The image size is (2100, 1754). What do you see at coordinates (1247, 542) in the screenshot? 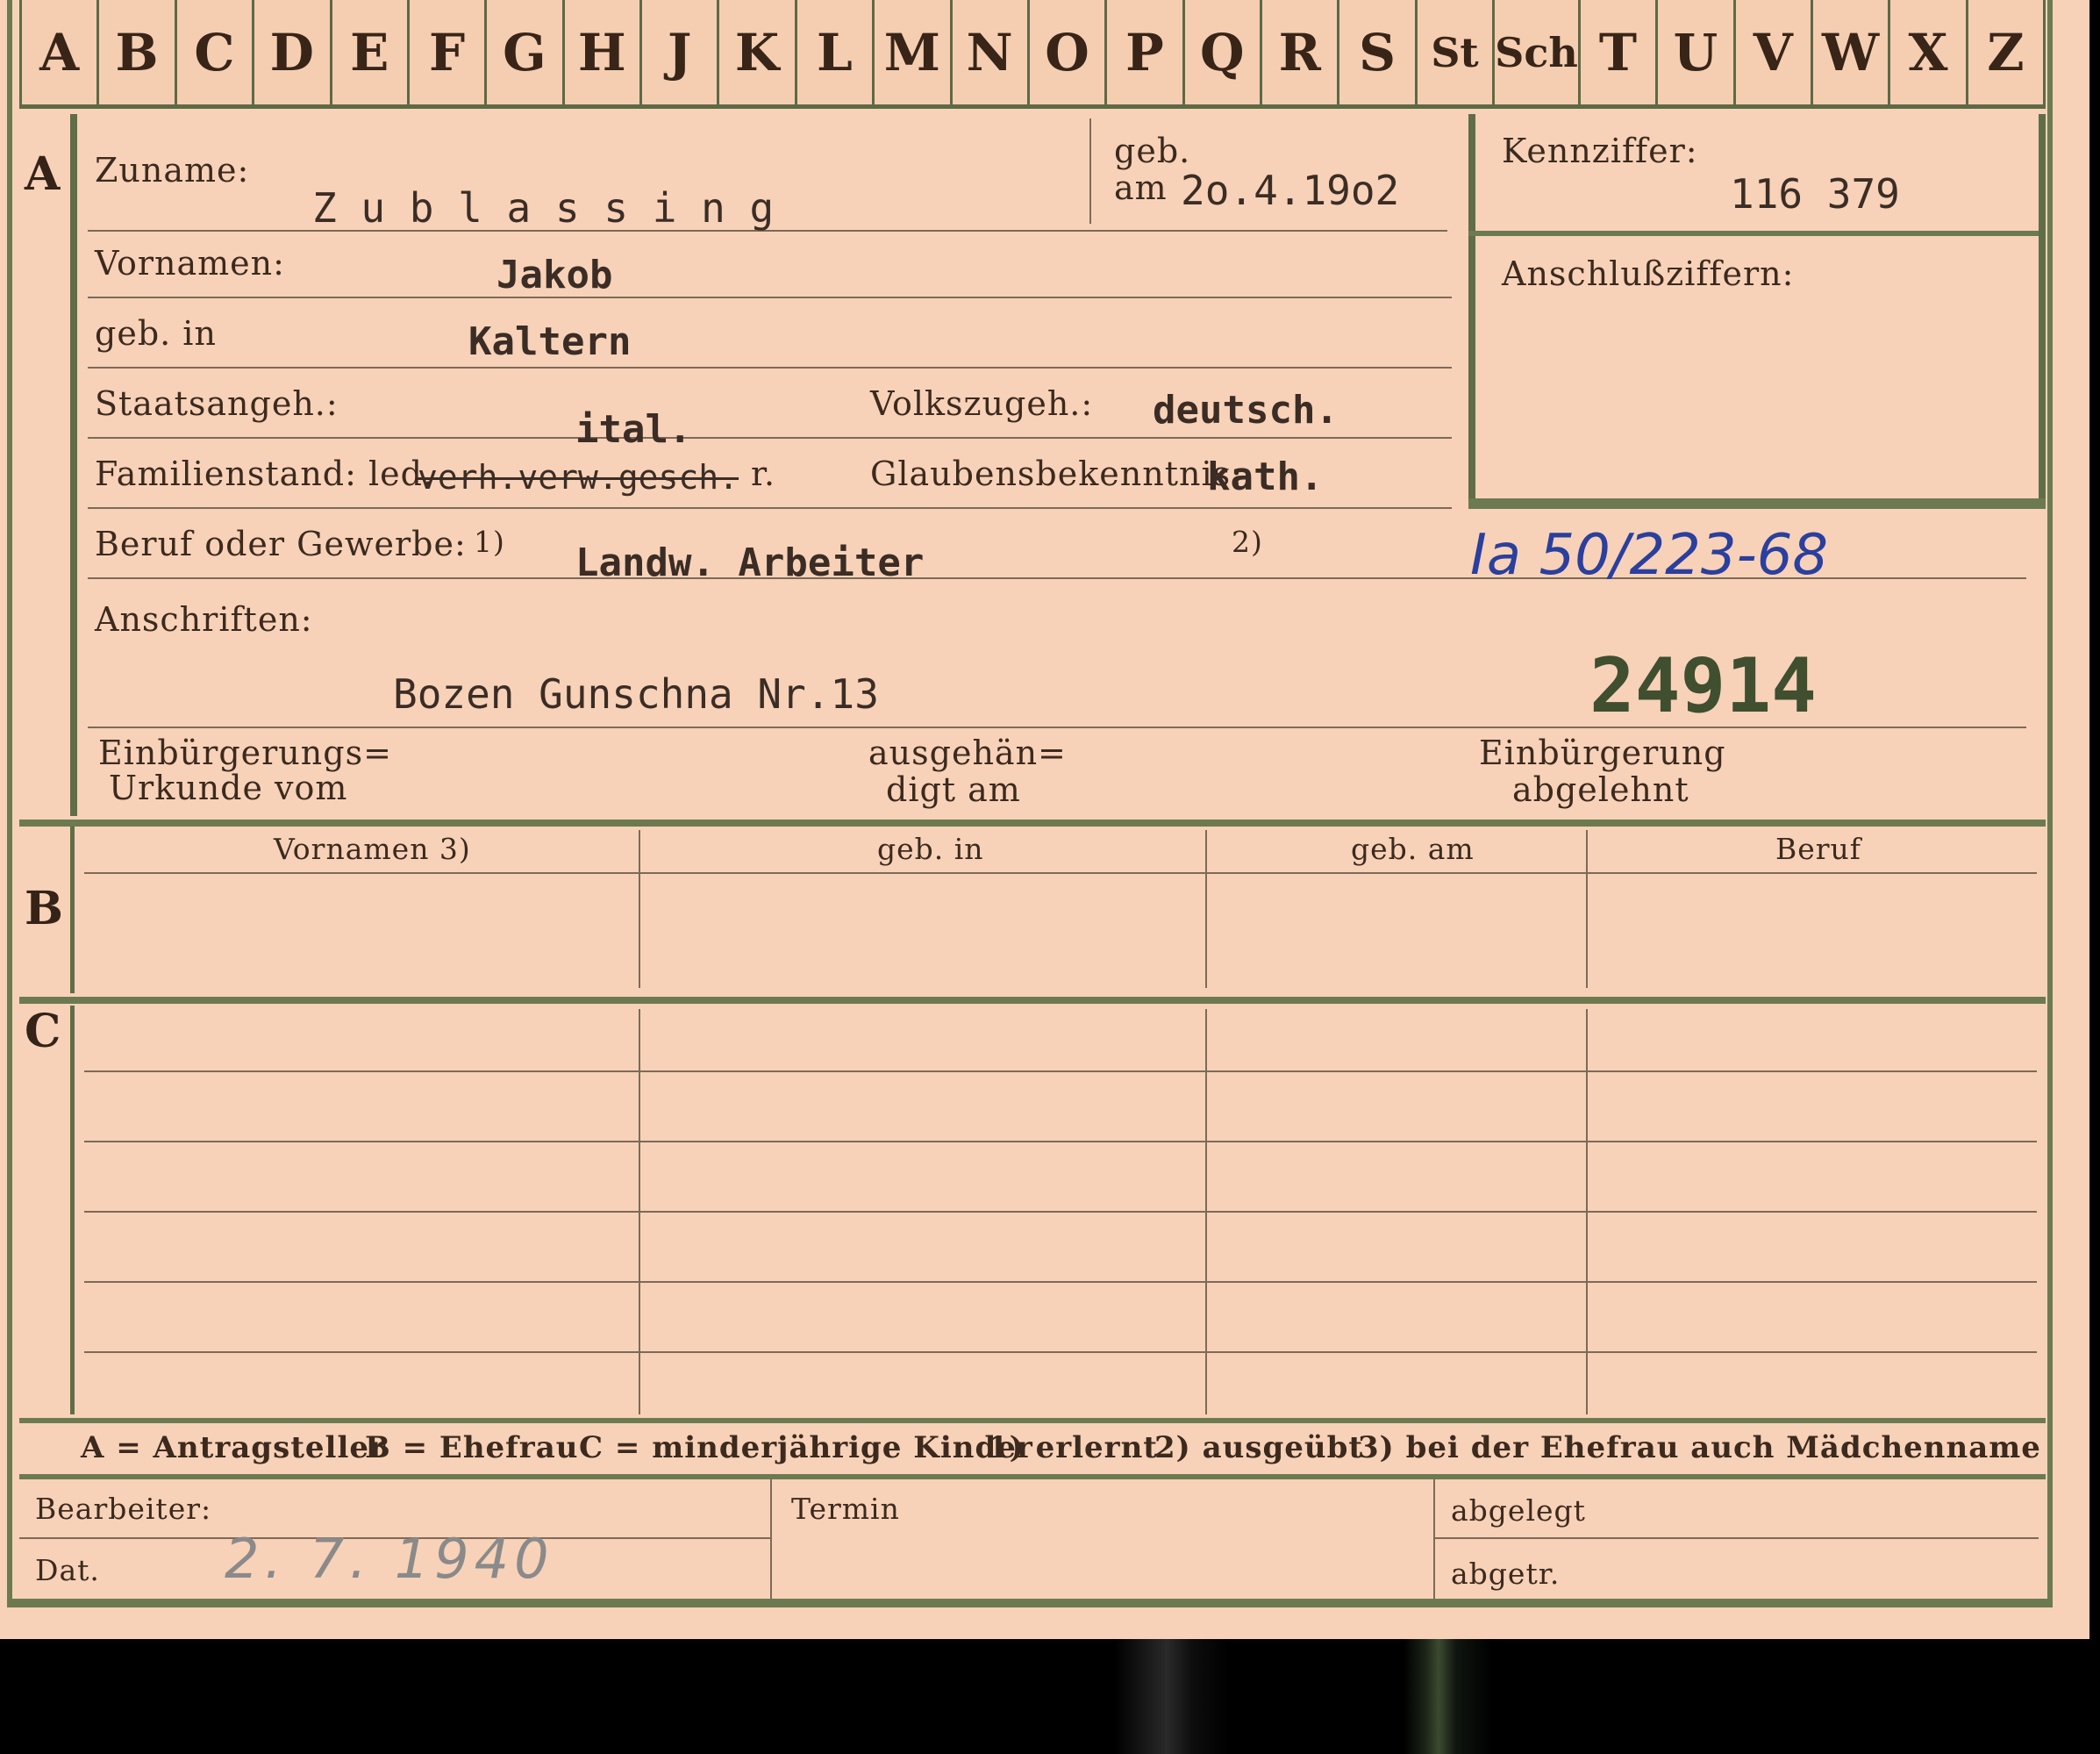
I see `label-footnote-2: 2)` at bounding box center [1247, 542].